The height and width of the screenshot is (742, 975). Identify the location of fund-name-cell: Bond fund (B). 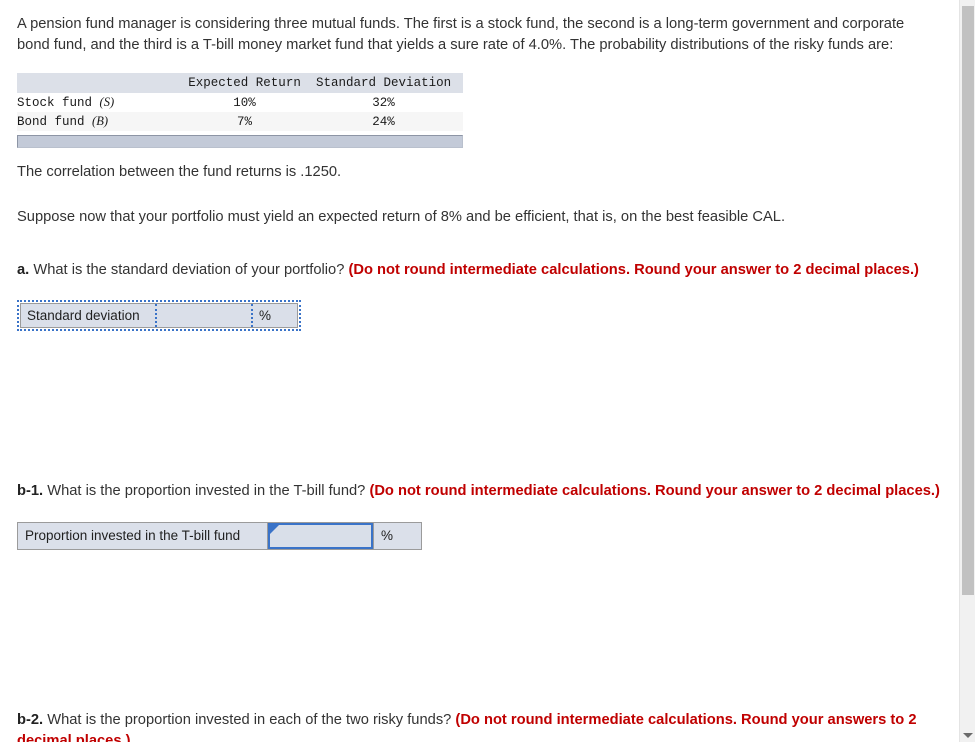
(101, 121).